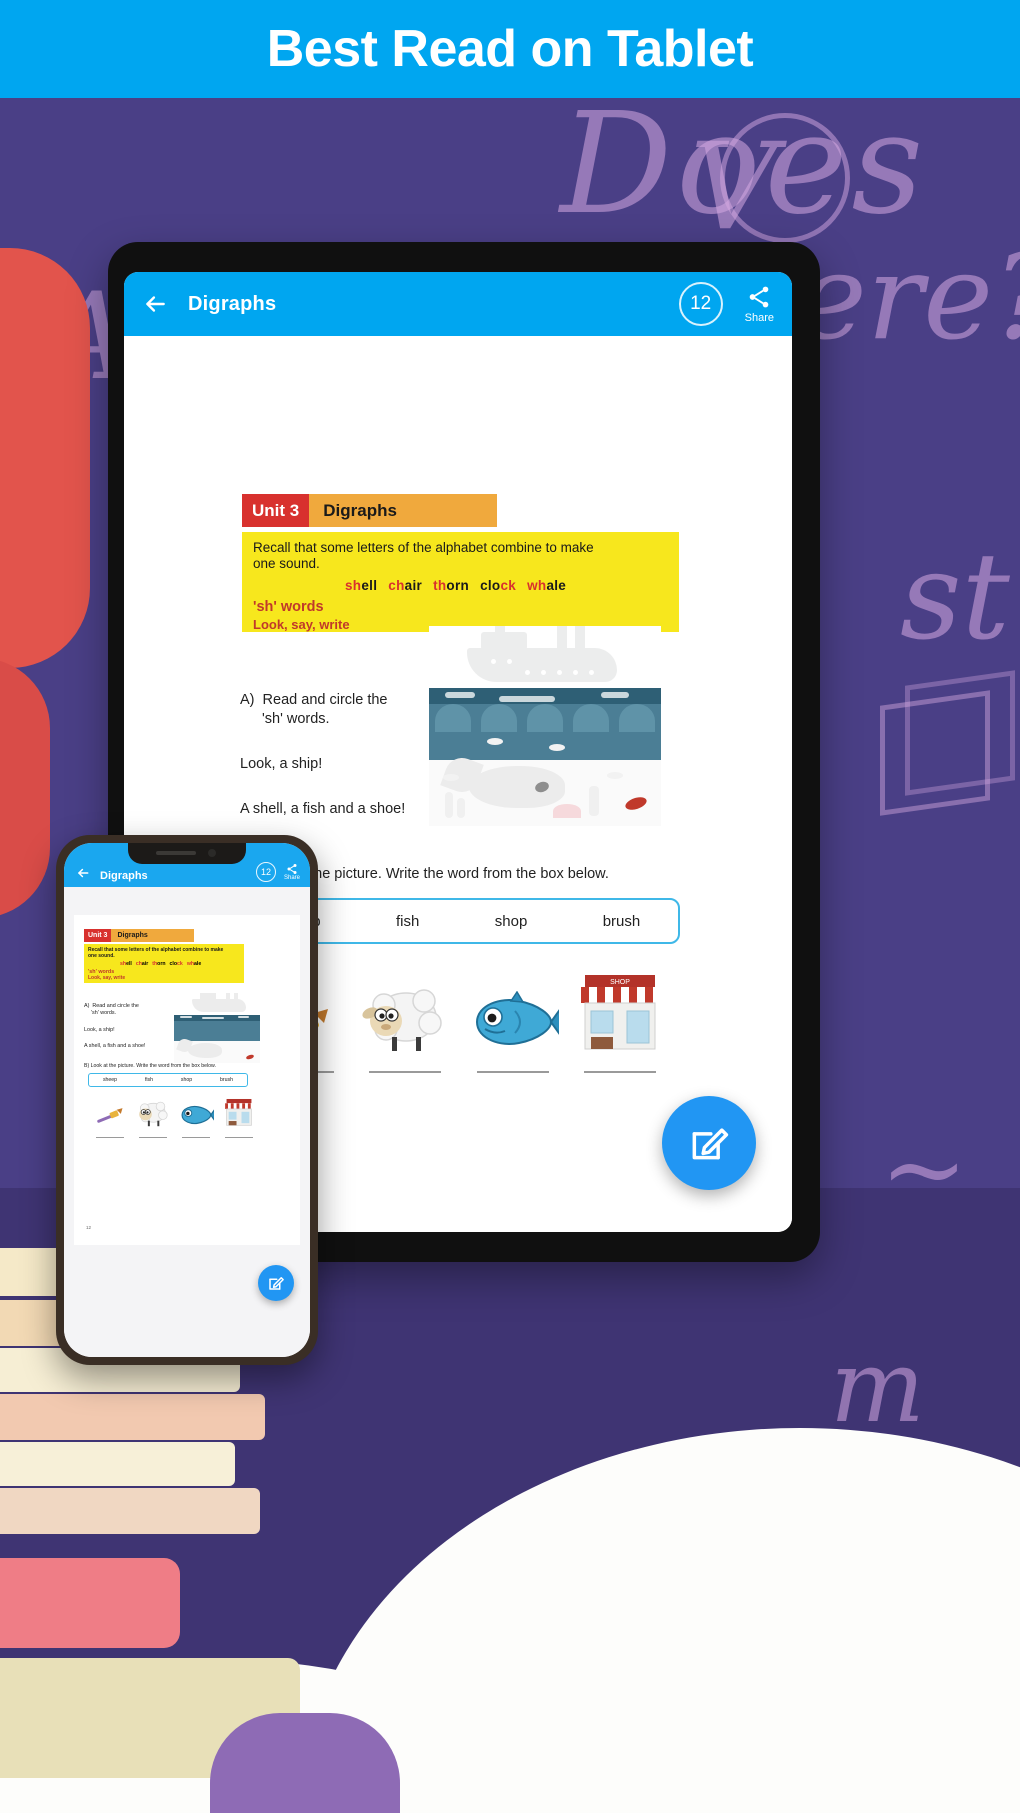  Describe the element at coordinates (620, 982) in the screenshot. I see `svg-text: SHOP` at that location.